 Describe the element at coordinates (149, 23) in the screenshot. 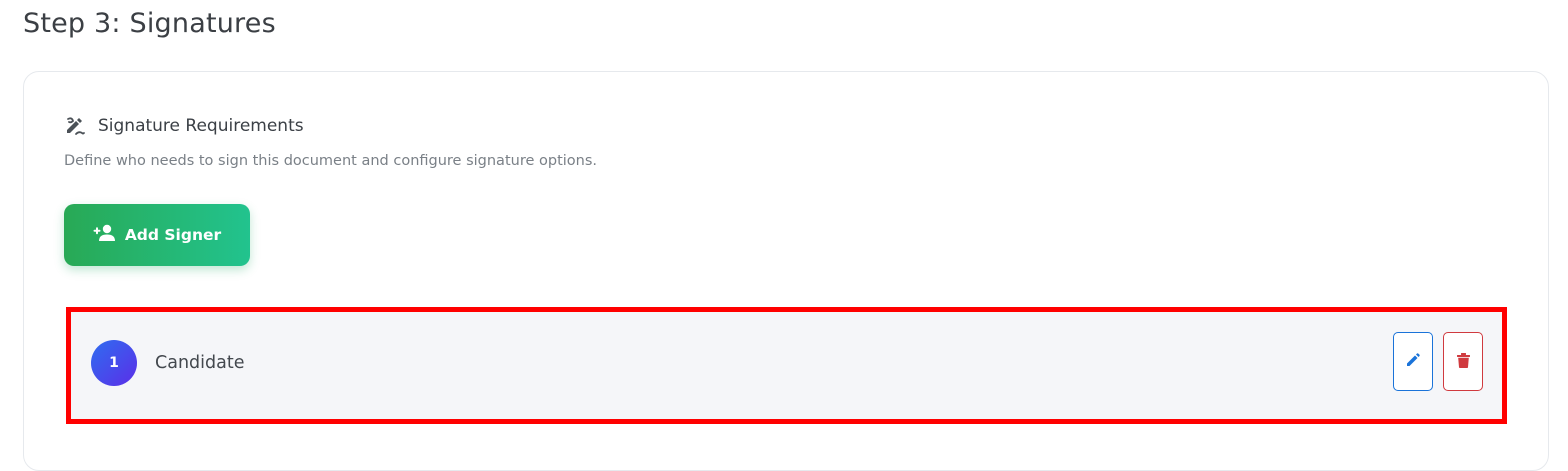

I see `page-title: Step 3: Signatures` at that location.